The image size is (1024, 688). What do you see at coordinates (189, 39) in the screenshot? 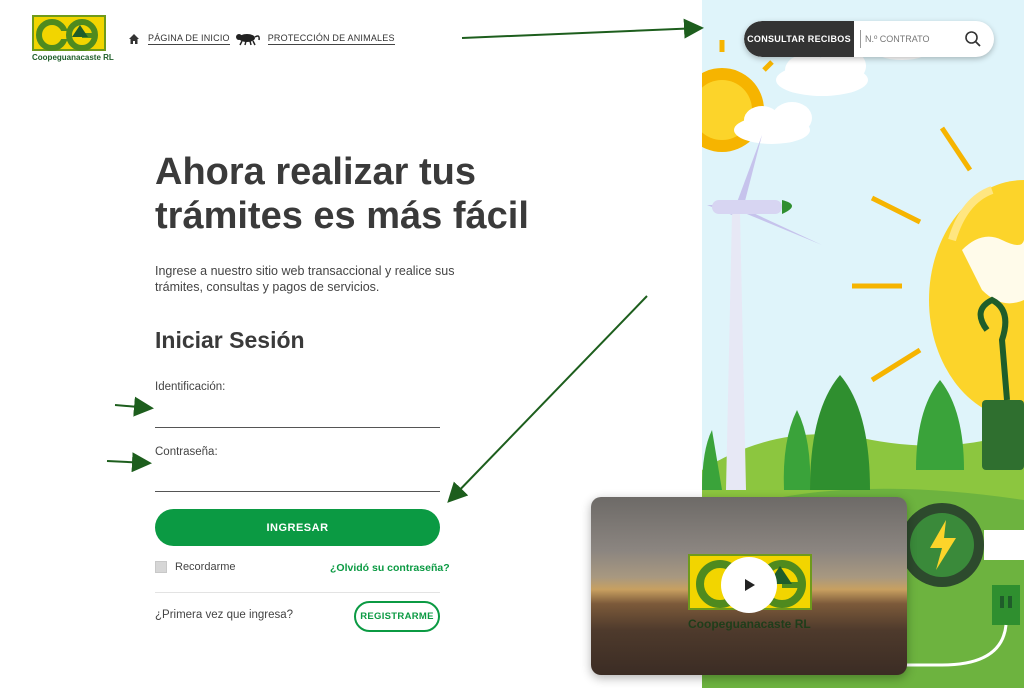
I see `nav-link-home: PÁGINA DE INICIO` at bounding box center [189, 39].